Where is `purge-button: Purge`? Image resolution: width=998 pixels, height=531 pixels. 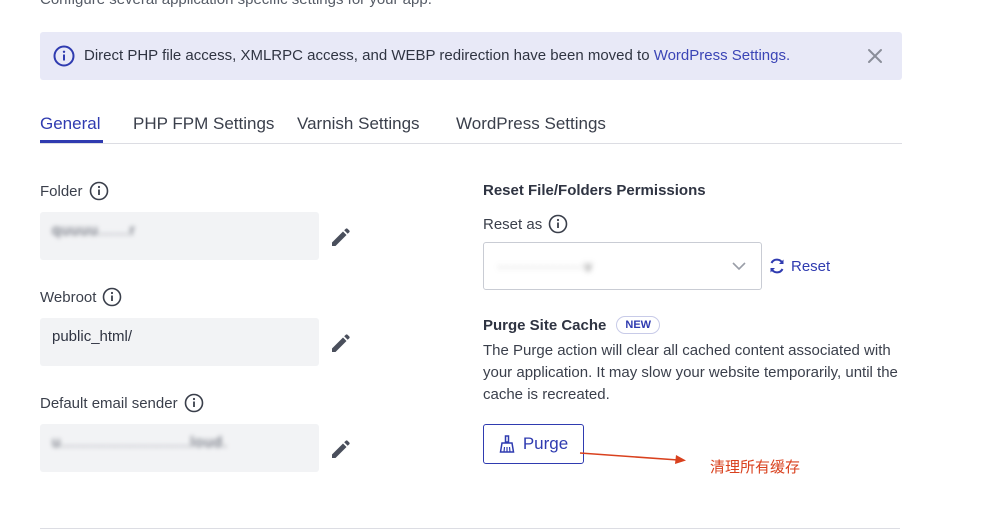
purge-button: Purge is located at coordinates (533, 444).